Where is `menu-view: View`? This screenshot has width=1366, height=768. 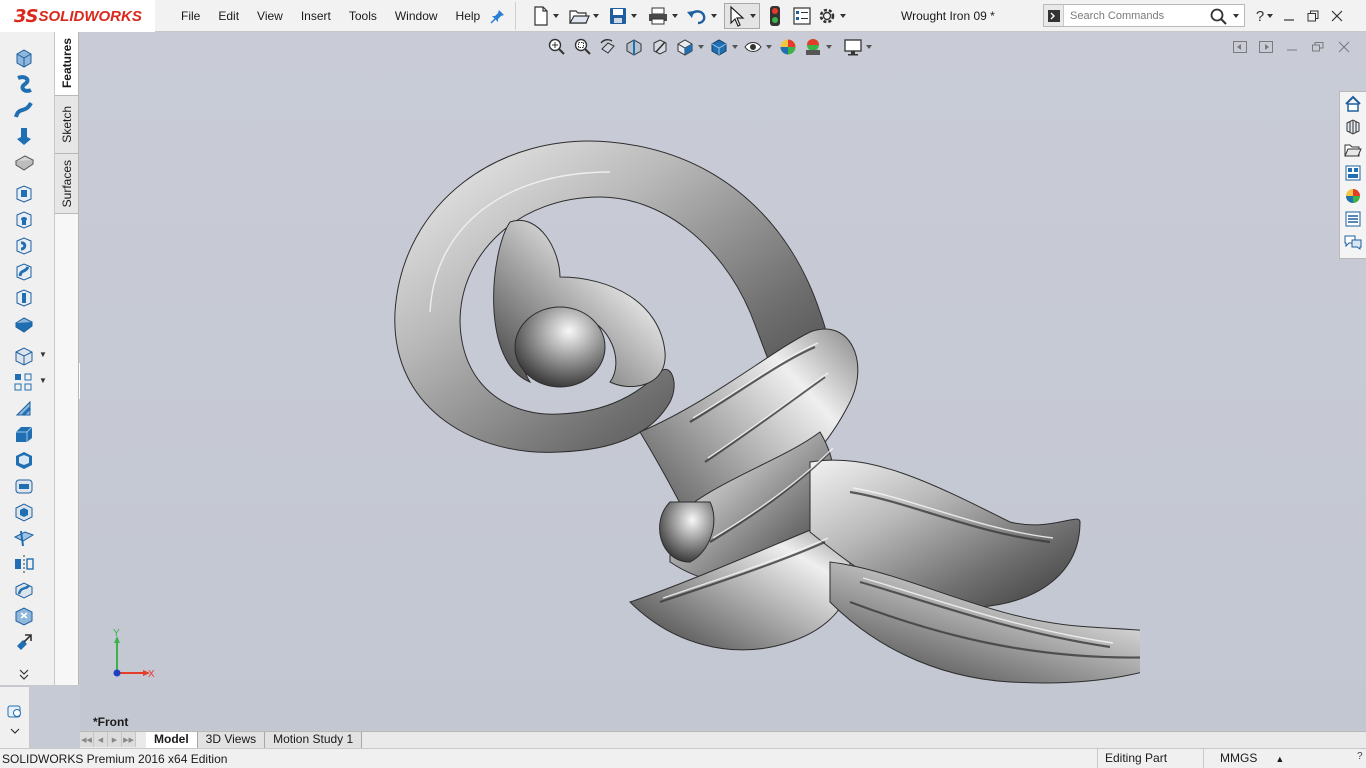 menu-view: View is located at coordinates (270, 16).